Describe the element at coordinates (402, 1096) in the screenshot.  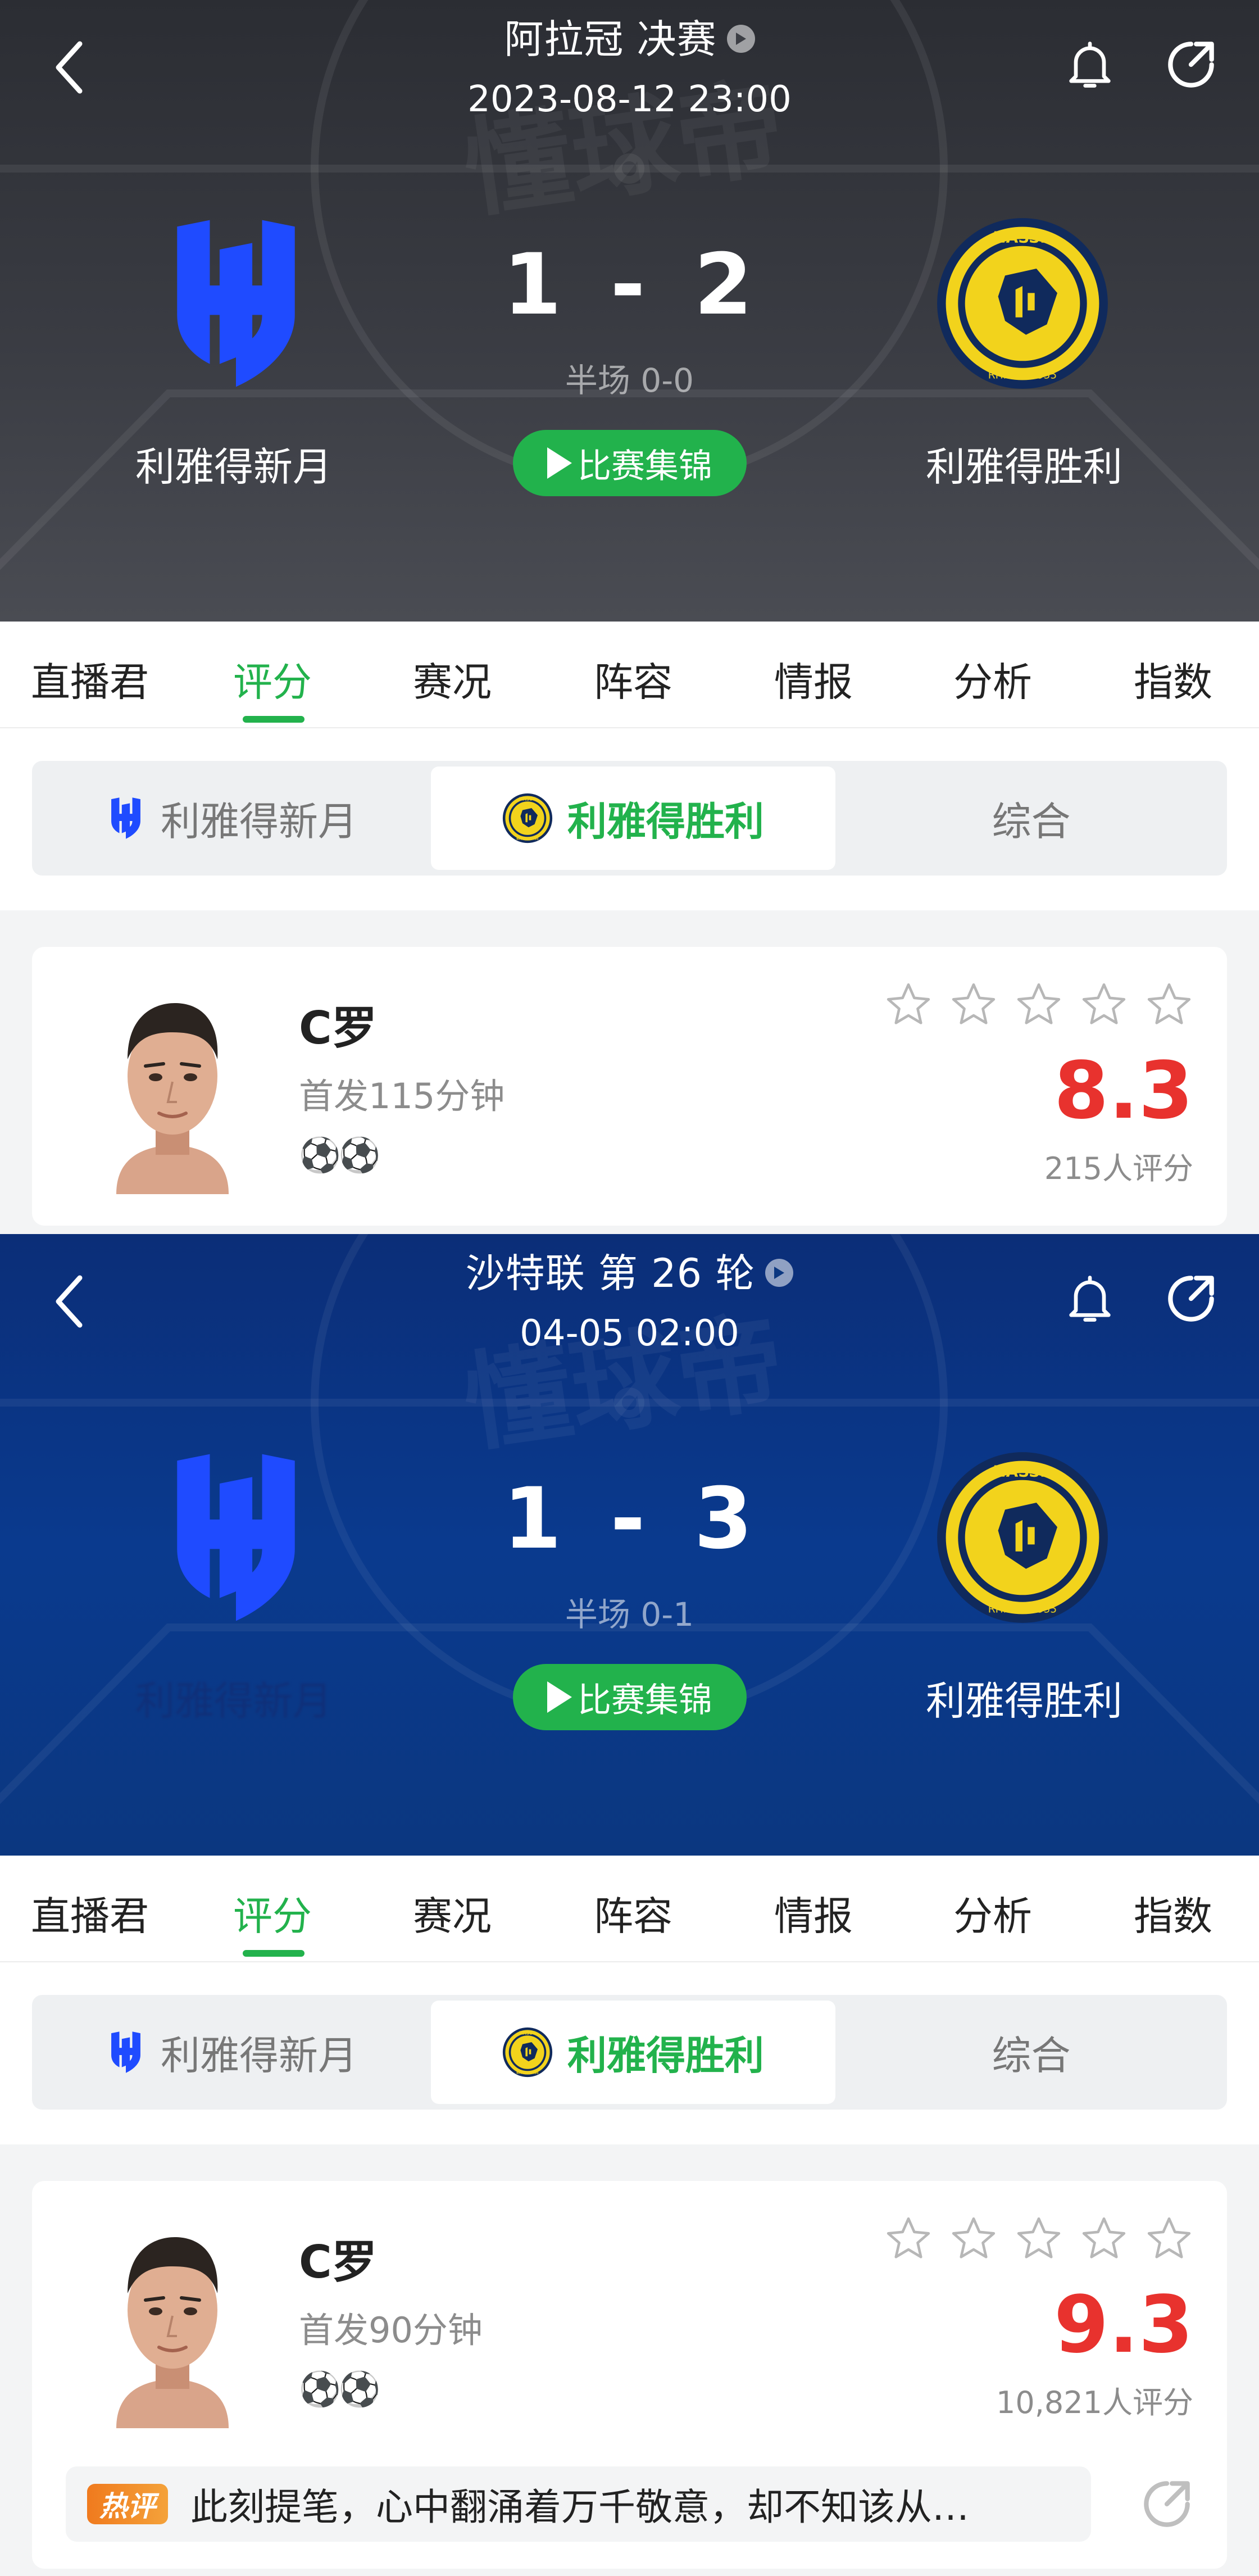
I see `player-minutes: 首发115分钟` at that location.